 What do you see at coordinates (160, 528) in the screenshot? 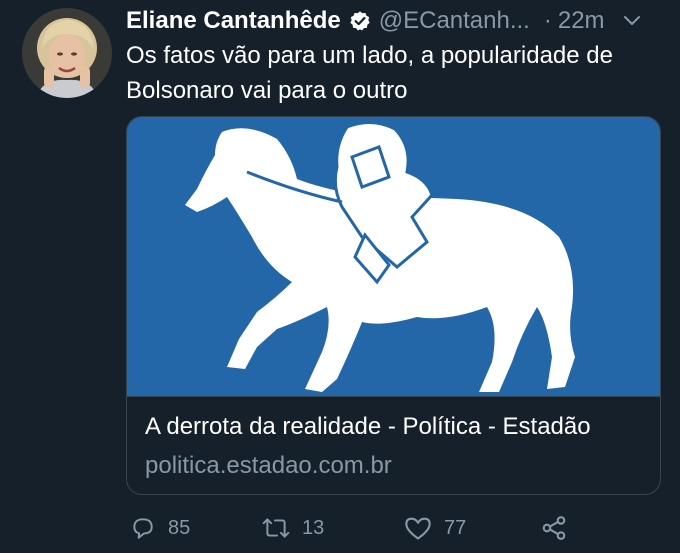
I see `reply-button: 85` at bounding box center [160, 528].